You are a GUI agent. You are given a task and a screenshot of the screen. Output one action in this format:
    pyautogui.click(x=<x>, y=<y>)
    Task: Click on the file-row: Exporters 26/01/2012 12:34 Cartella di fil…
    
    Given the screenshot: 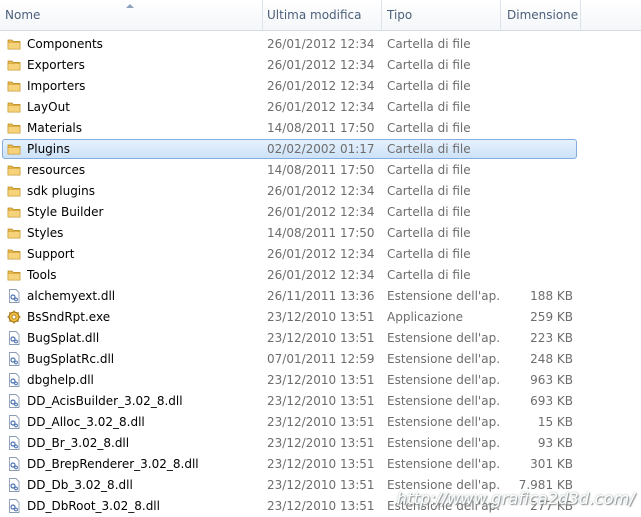 What is the action you would take?
    pyautogui.click(x=320, y=65)
    